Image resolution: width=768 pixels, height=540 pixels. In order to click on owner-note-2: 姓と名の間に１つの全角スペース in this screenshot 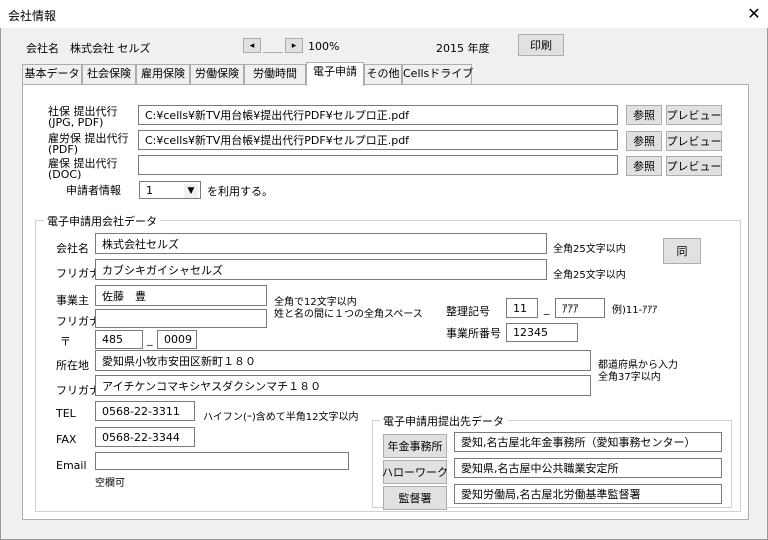, I will do `click(348, 314)`.